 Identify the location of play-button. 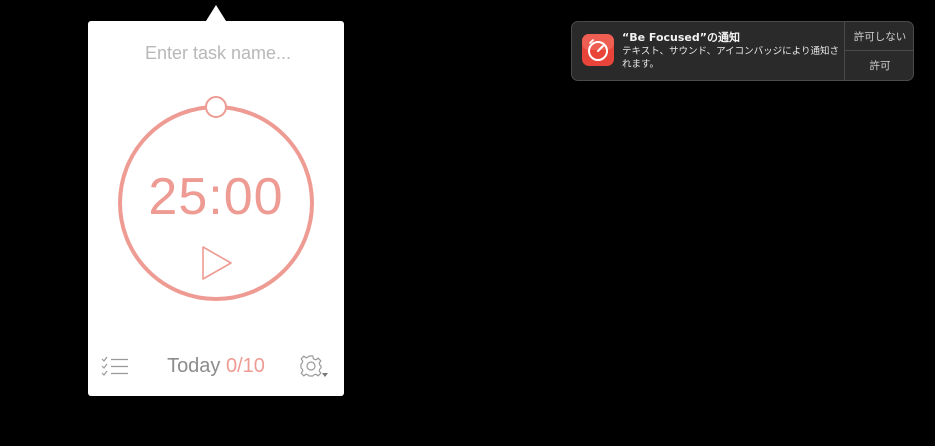
(216, 263).